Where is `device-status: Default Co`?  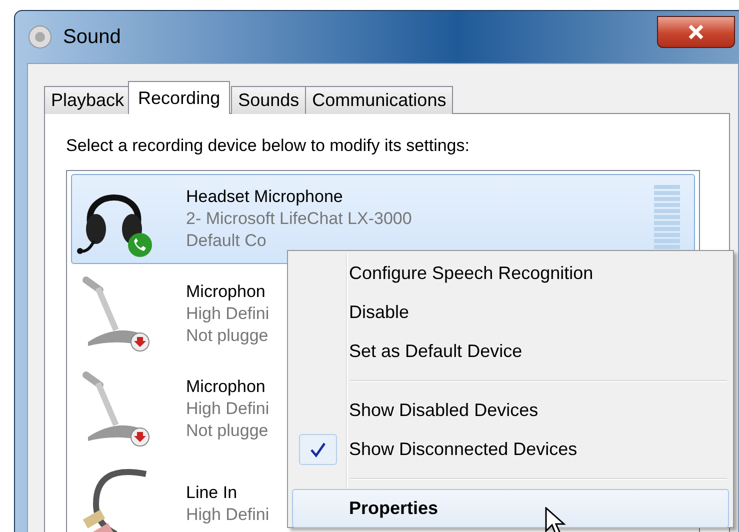
device-status: Default Co is located at coordinates (227, 241).